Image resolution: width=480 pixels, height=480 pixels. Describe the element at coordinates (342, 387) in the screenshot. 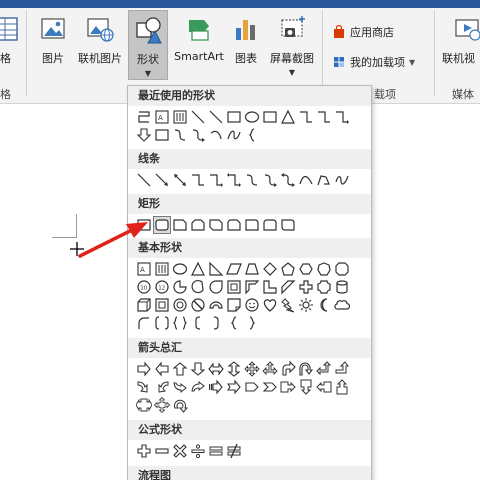

I see `up-arrow-callout-shape` at that location.